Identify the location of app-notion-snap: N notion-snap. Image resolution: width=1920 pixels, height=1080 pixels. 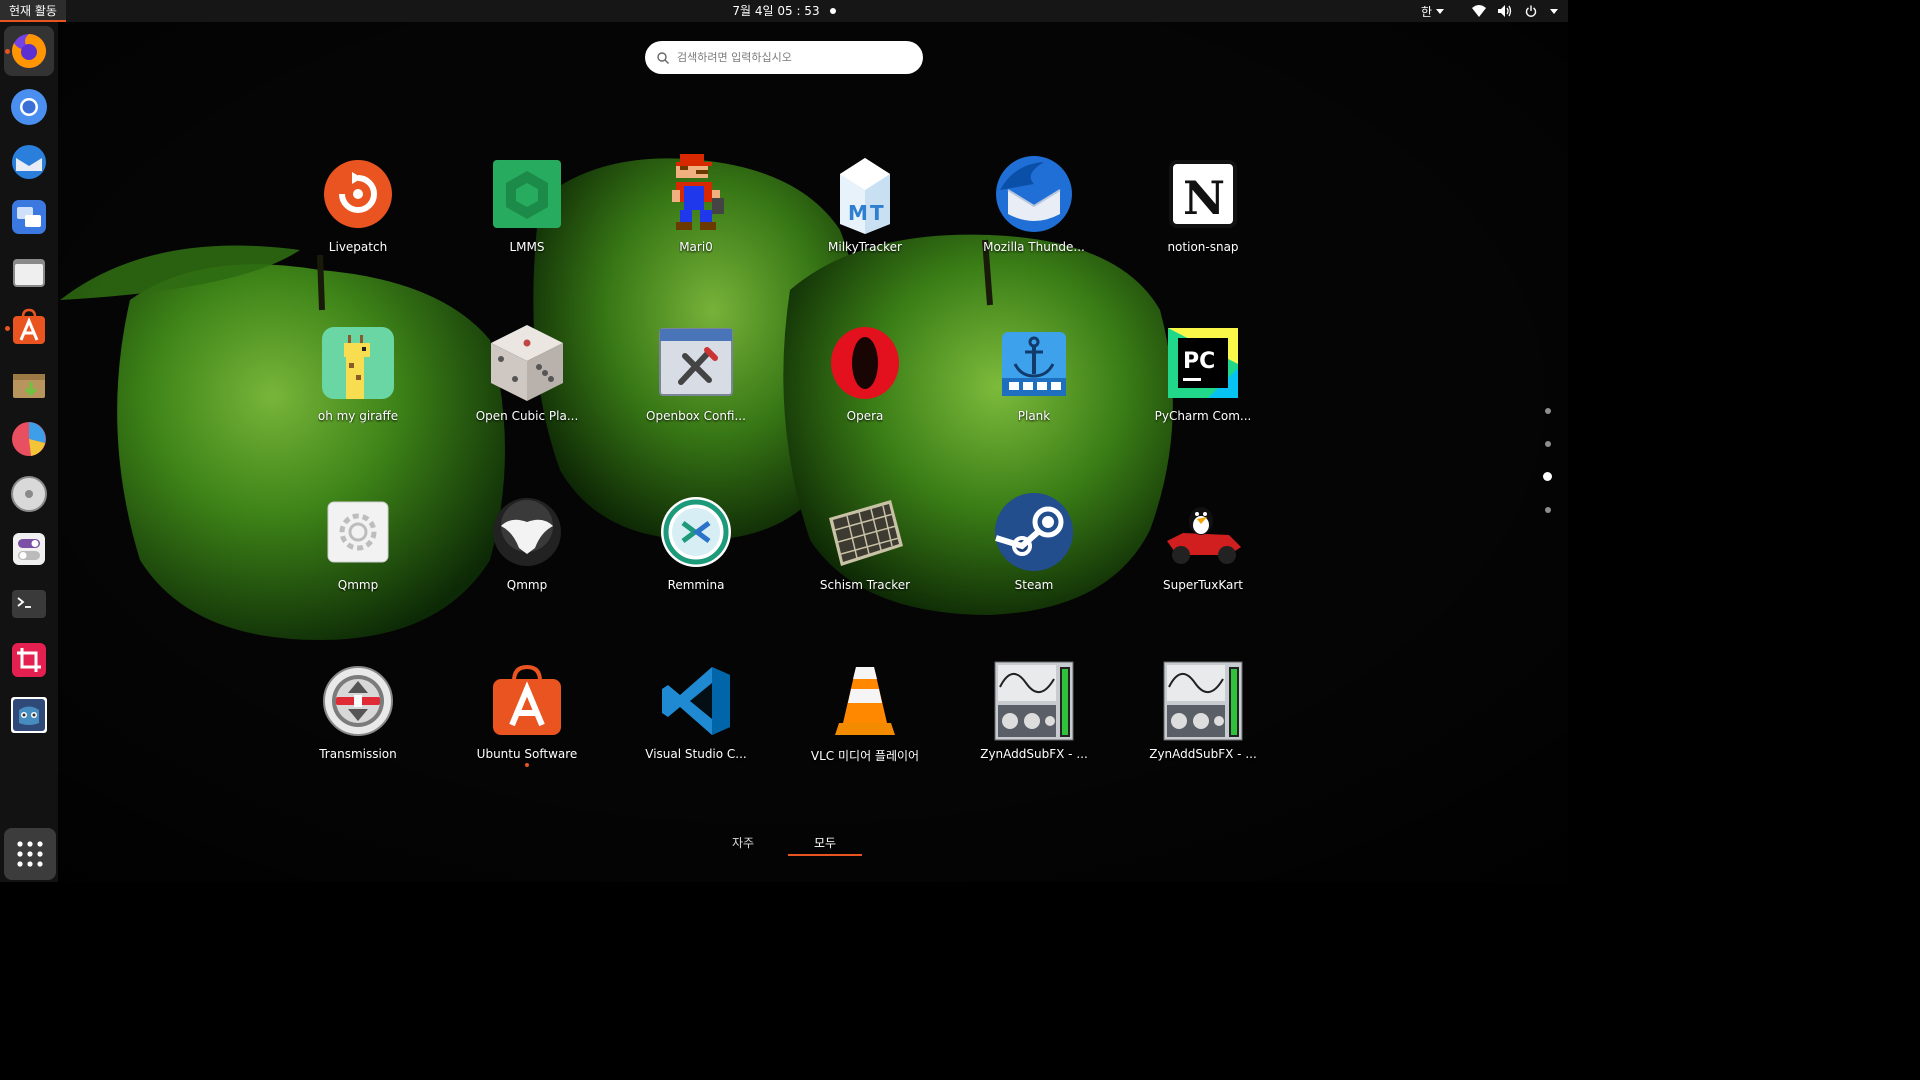
(1203, 217).